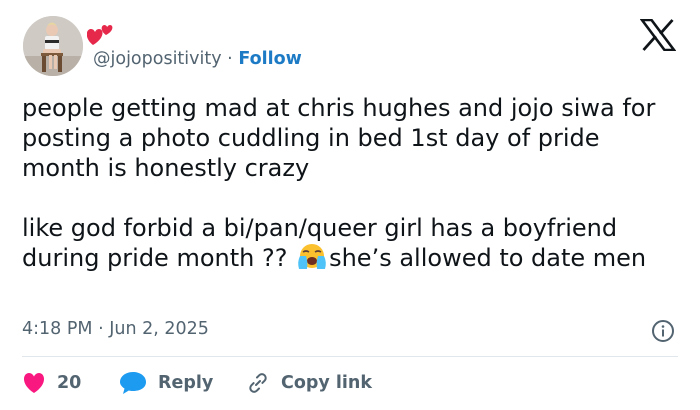 This screenshot has height=410, width=700. What do you see at coordinates (663, 331) in the screenshot?
I see `info-icon` at bounding box center [663, 331].